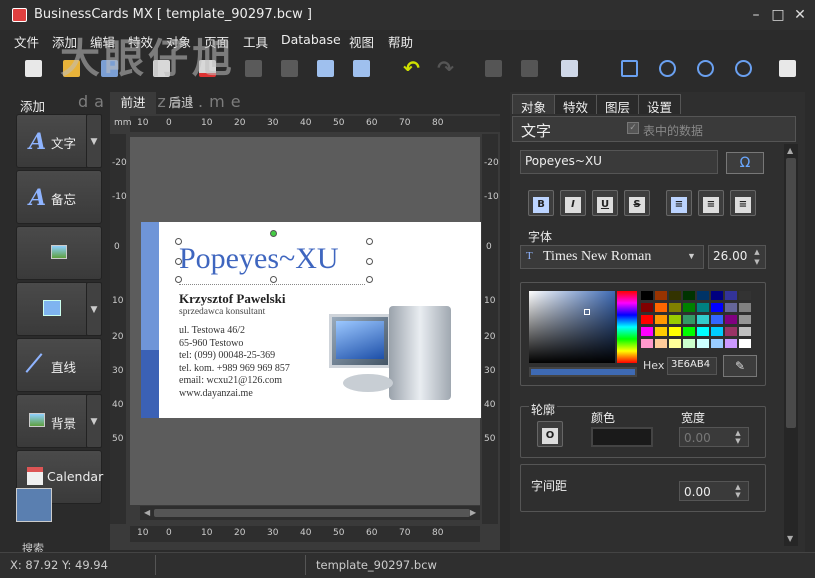 The width and height of the screenshot is (815, 578). Describe the element at coordinates (94, 421) in the screenshot. I see `add-background-dropdown: ▼` at that location.